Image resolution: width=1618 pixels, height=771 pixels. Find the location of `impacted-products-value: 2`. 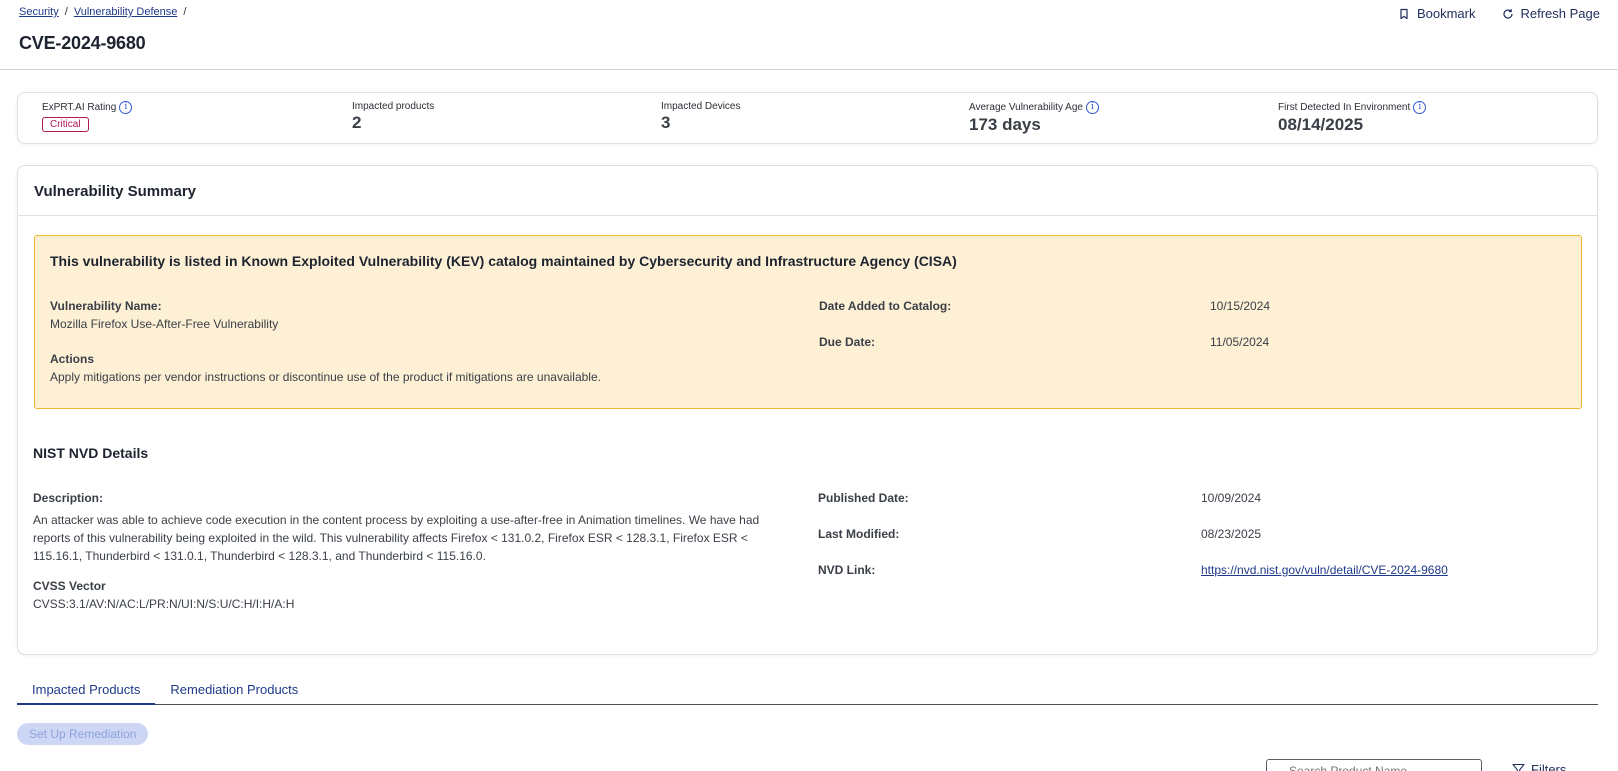

impacted-products-value: 2 is located at coordinates (357, 122).